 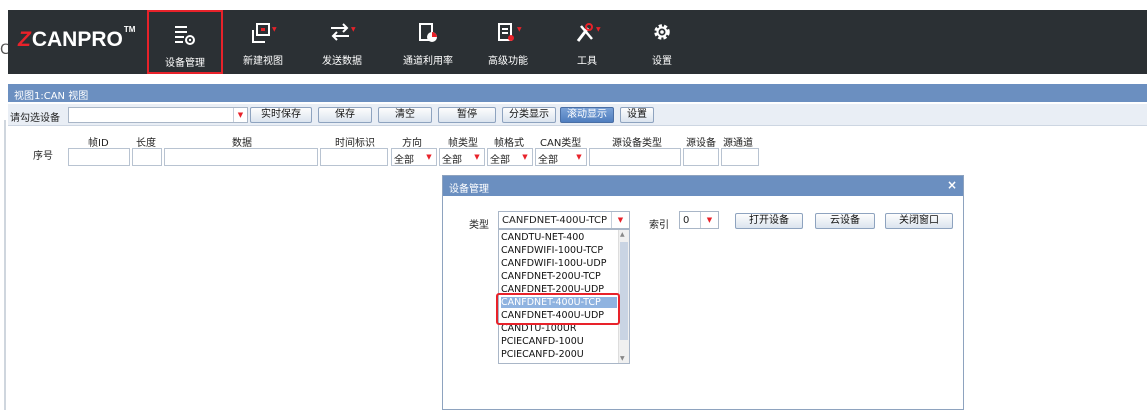 What do you see at coordinates (588, 32) in the screenshot?
I see `tools-icon: ▼` at bounding box center [588, 32].